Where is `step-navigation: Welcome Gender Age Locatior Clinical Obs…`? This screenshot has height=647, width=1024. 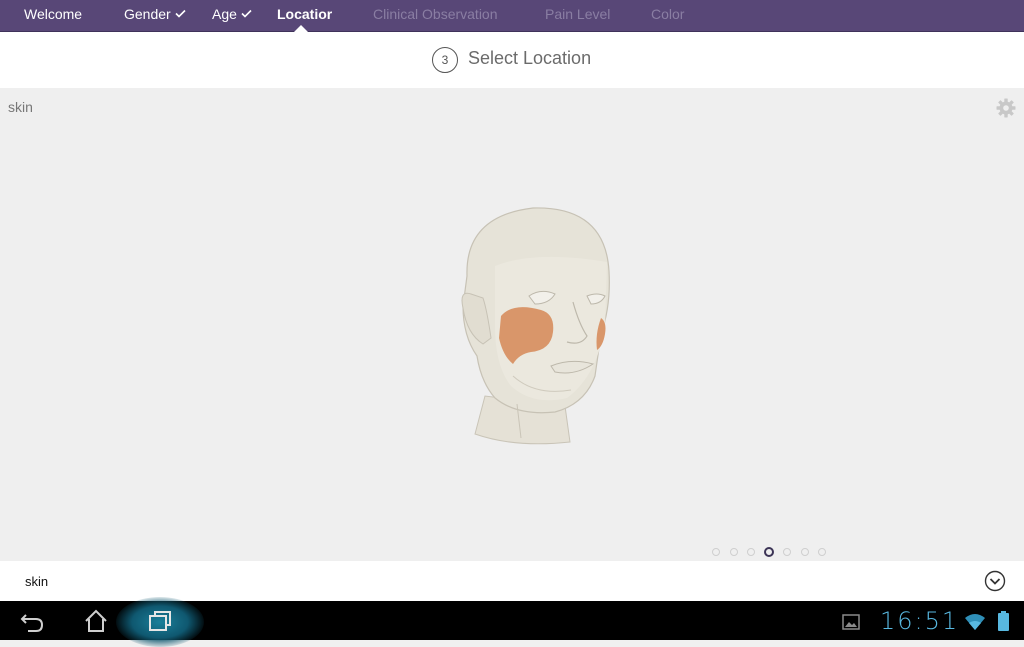
step-navigation: Welcome Gender Age Locatior Clinical Obs… is located at coordinates (512, 16).